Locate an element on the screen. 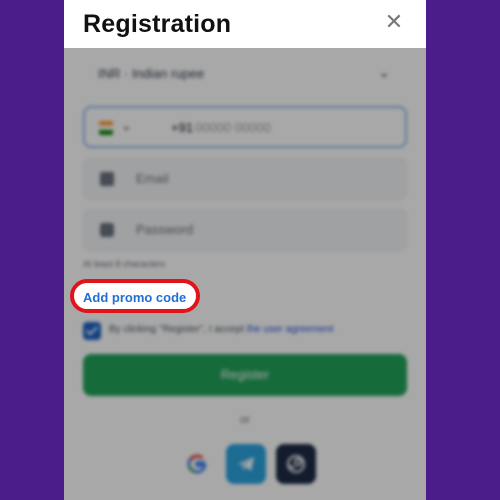 This screenshot has width=500, height=500. add-promo-code-link: Add promo code is located at coordinates (134, 297).